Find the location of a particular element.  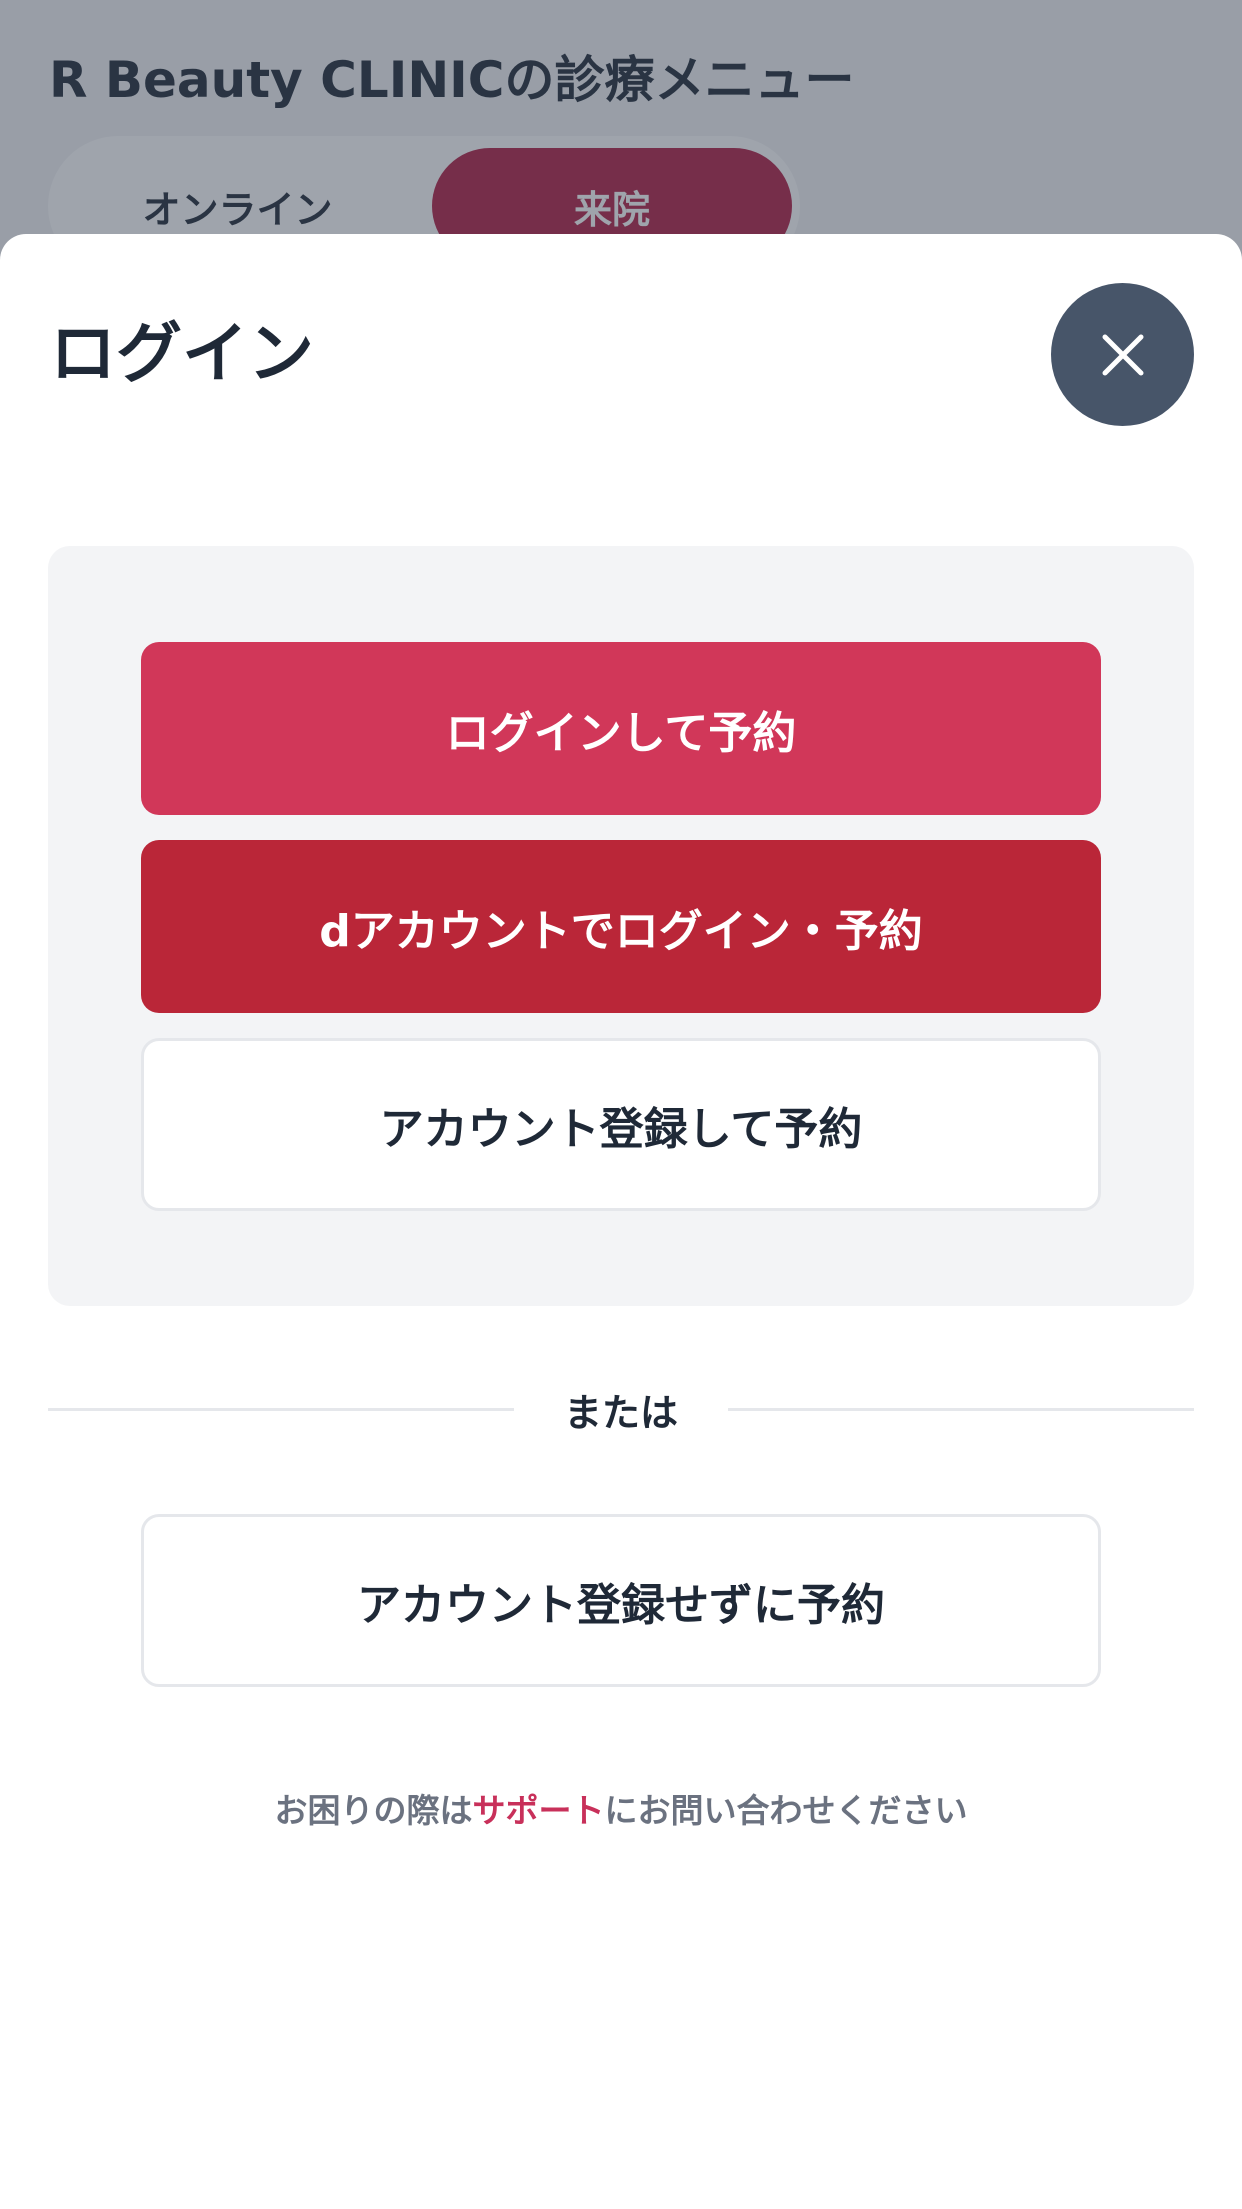

d-account-login-button: dアカウントでログイン・予約 is located at coordinates (621, 926).